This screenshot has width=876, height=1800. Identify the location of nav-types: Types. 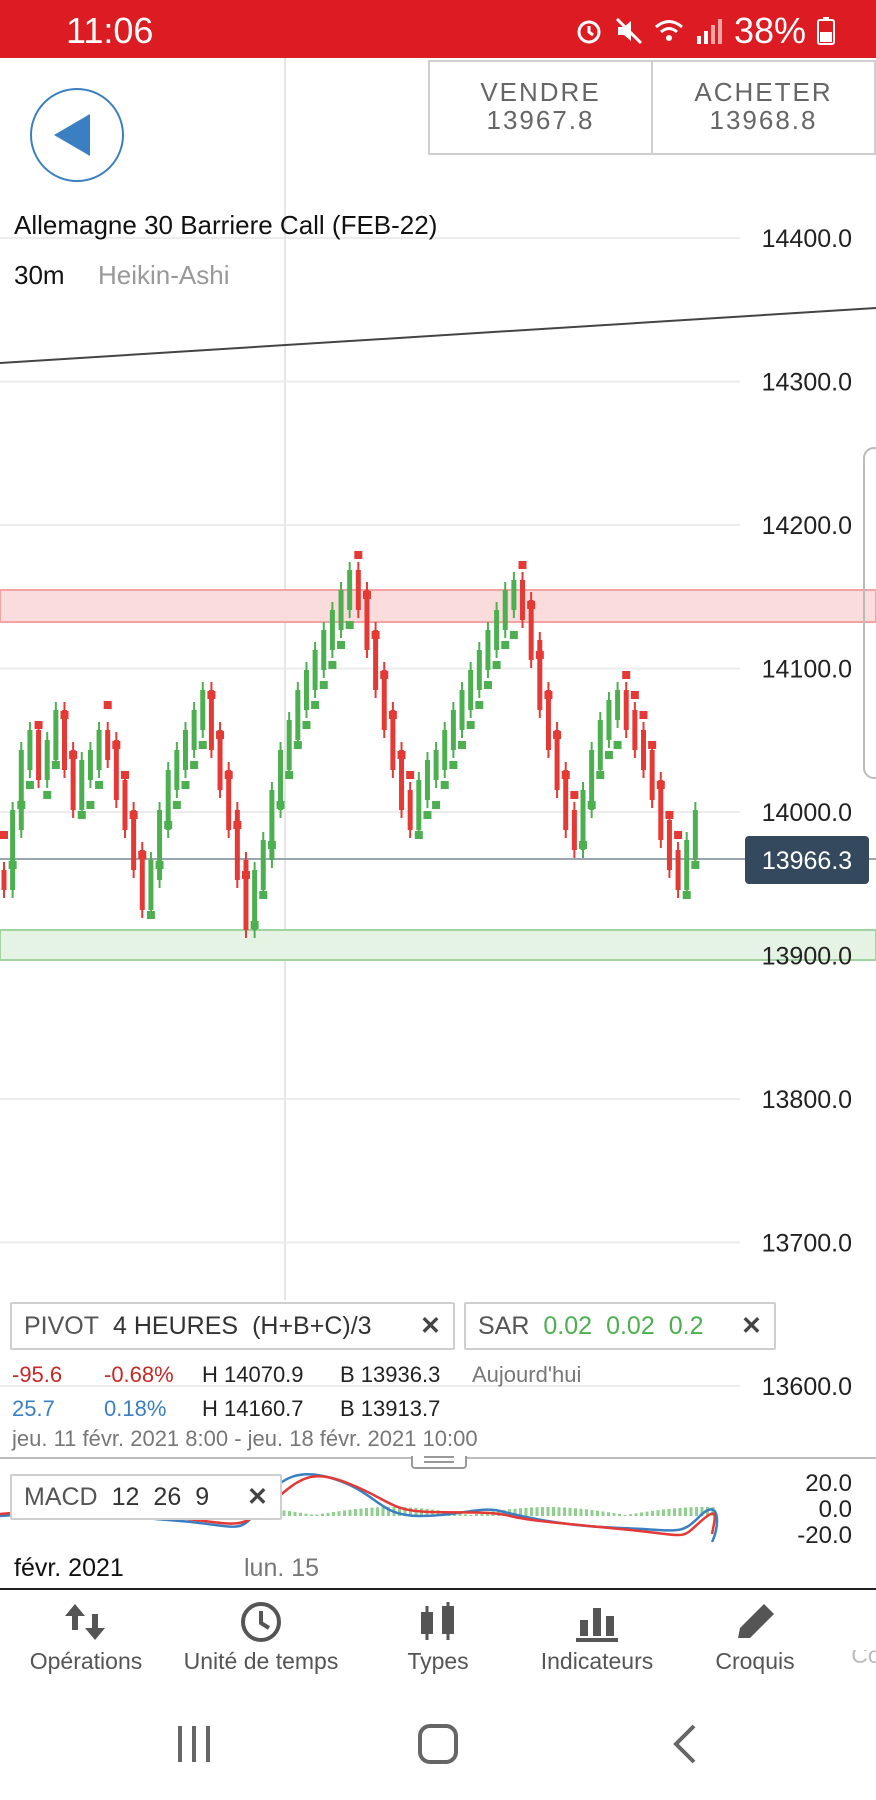
(438, 1632).